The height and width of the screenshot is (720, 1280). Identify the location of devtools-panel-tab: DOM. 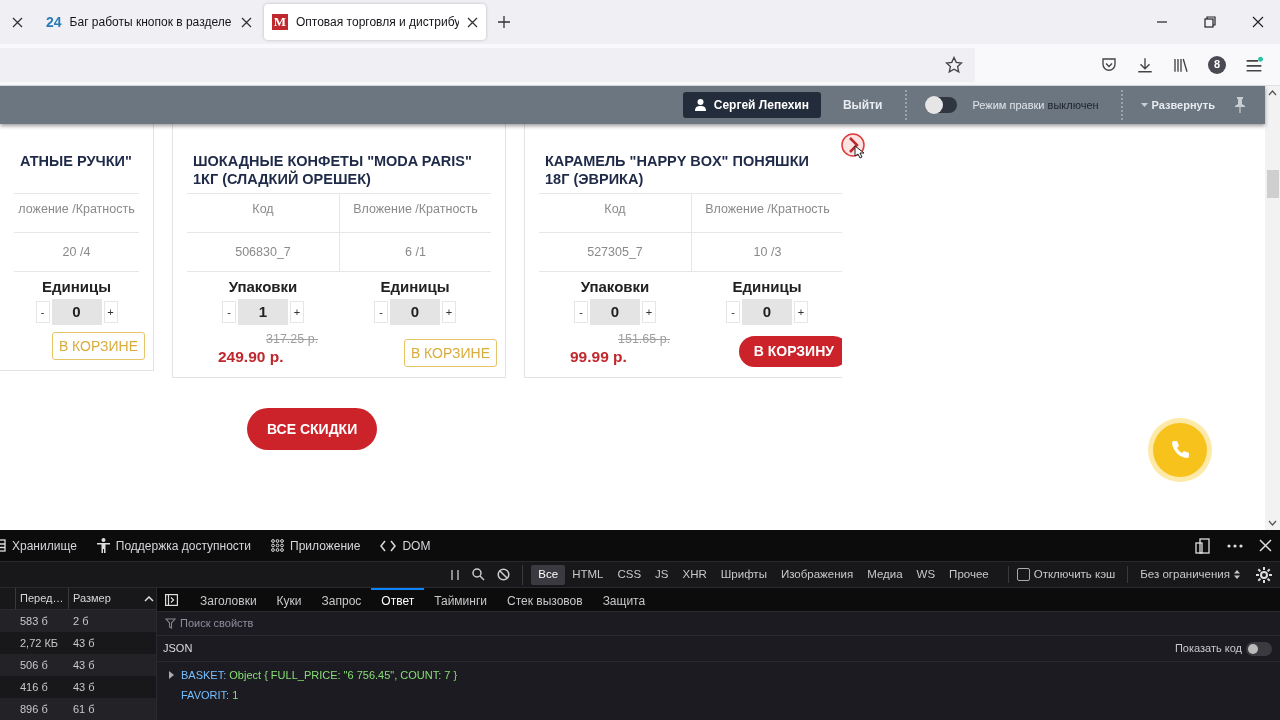
(405, 545).